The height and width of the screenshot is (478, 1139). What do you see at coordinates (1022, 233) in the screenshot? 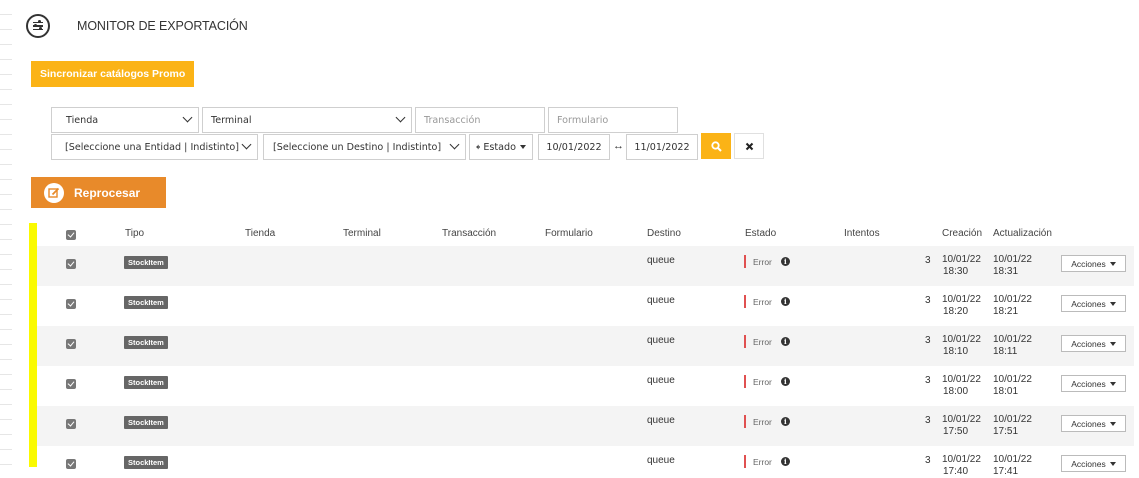
I see `col-actualizacion: Actualización` at bounding box center [1022, 233].